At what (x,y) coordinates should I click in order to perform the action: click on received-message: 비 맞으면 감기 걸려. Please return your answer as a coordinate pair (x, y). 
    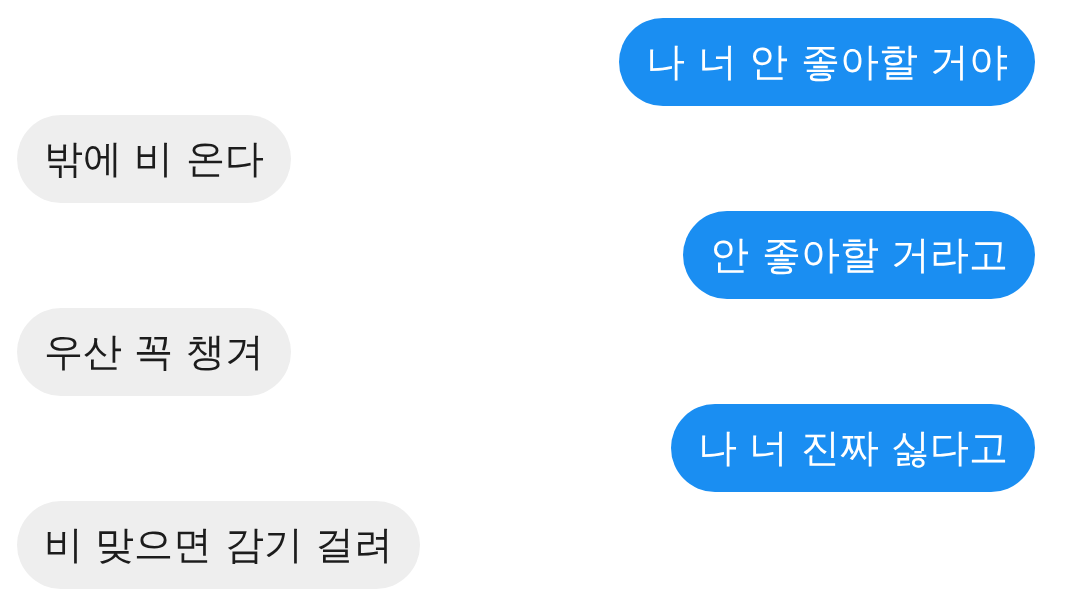
    Looking at the image, I should click on (219, 544).